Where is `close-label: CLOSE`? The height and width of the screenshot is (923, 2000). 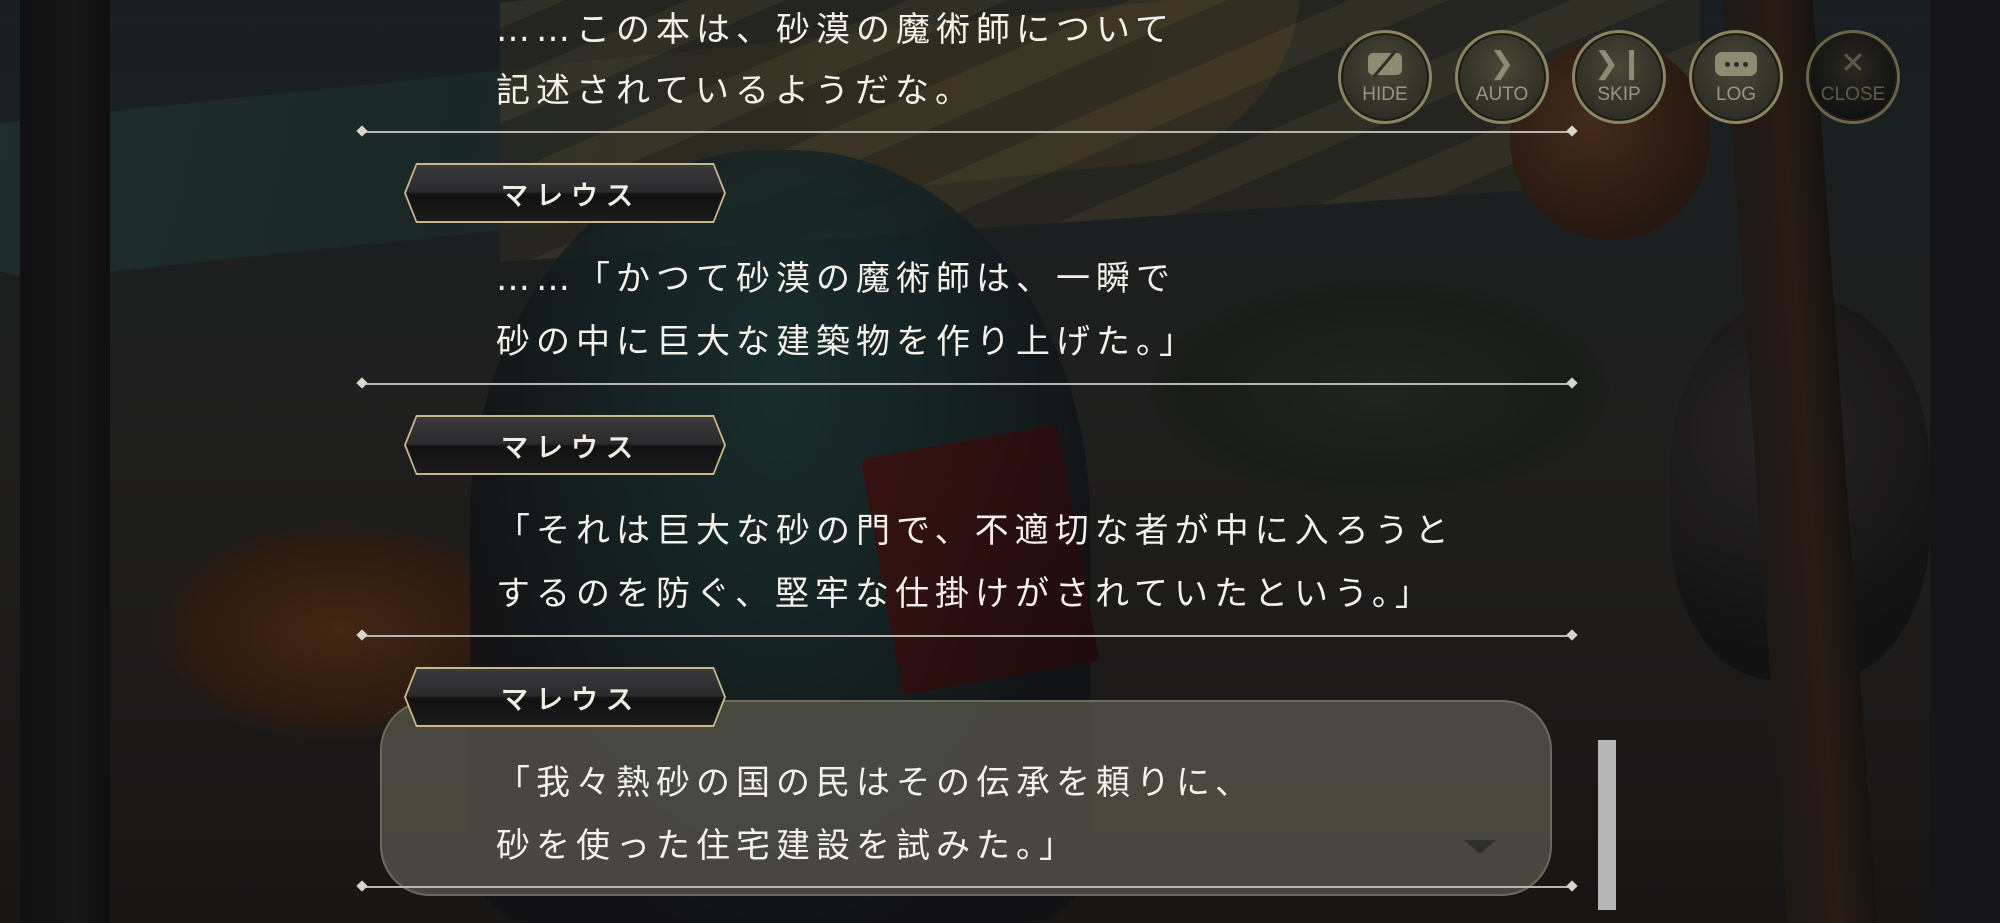
close-label: CLOSE is located at coordinates (1853, 94).